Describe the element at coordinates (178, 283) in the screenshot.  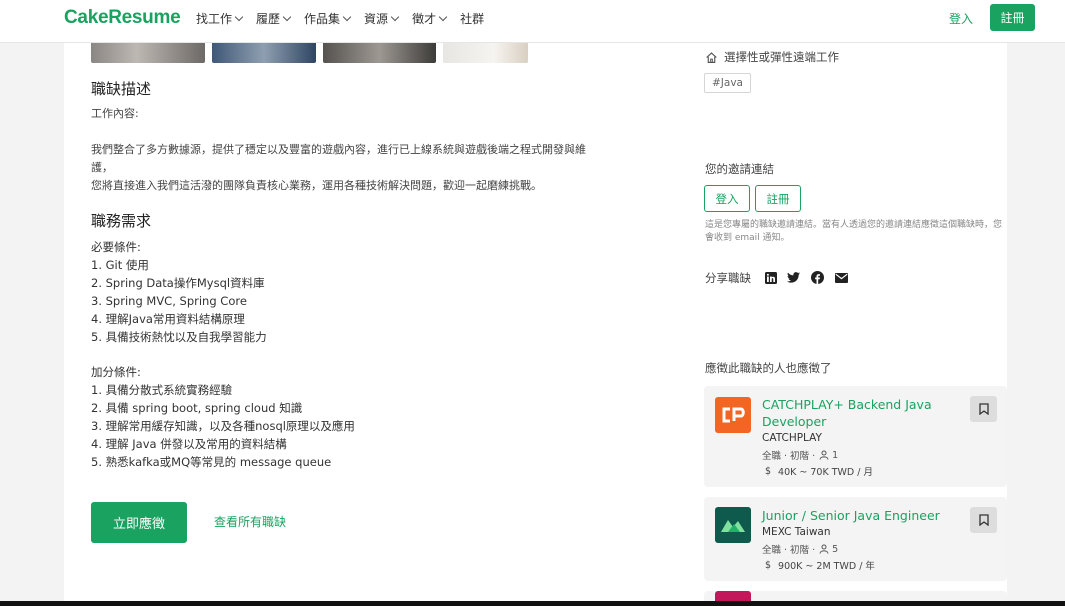
I see `requirement-item: 2. Spring Data操作Mysql資料庫` at that location.